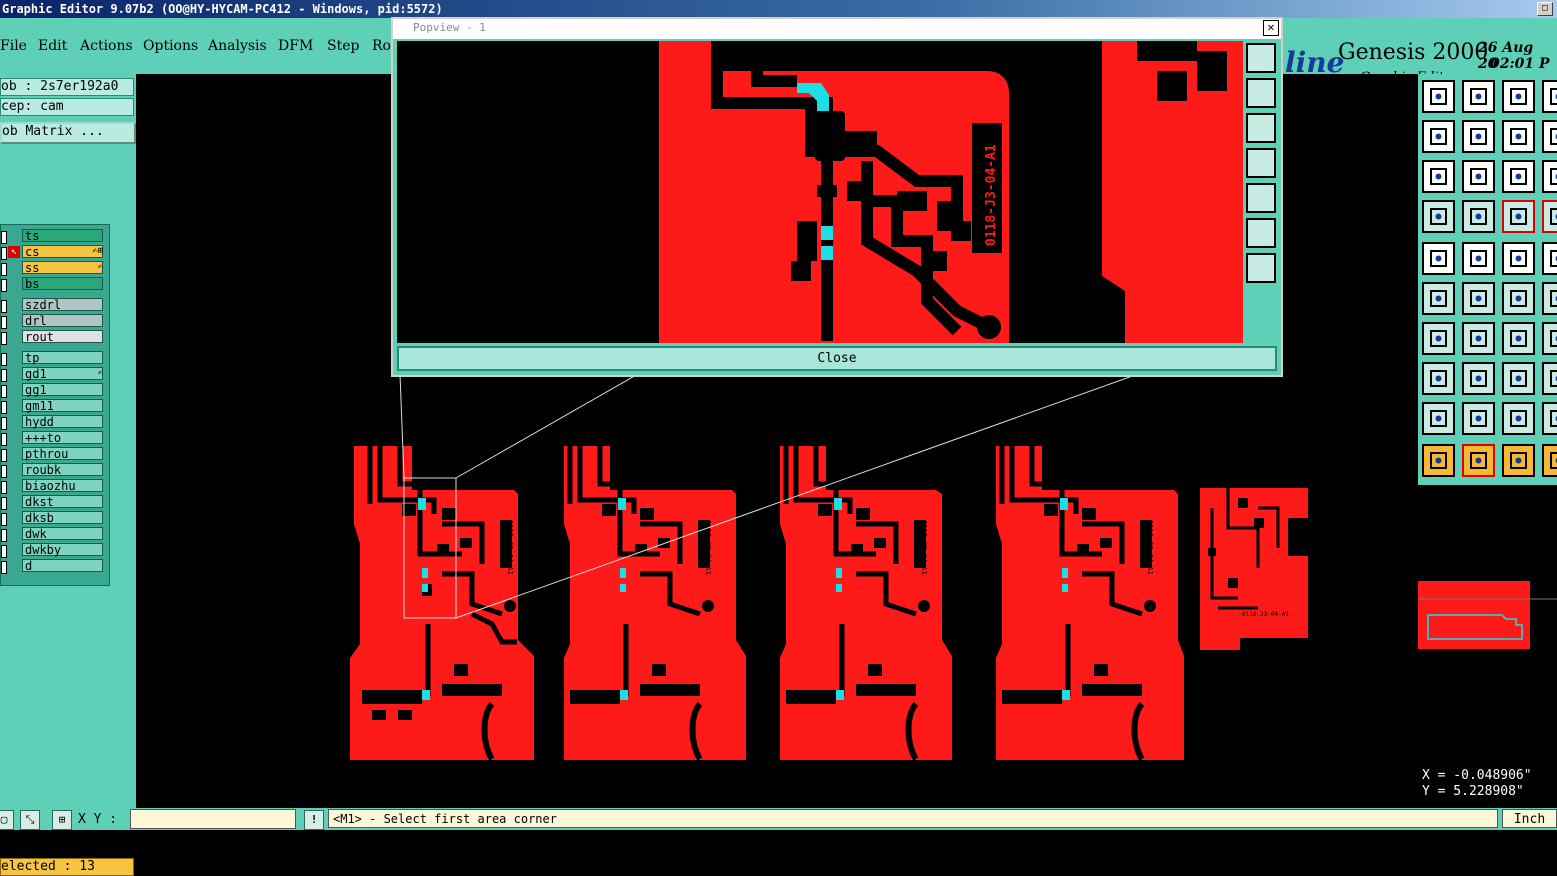 The width and height of the screenshot is (1557, 876). I want to click on layer-row-ts: ts, so click(54, 236).